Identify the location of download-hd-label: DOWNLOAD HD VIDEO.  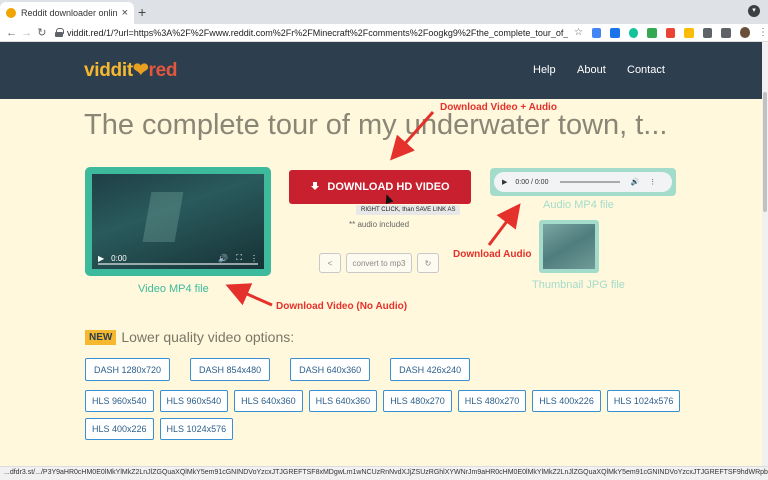
(388, 187).